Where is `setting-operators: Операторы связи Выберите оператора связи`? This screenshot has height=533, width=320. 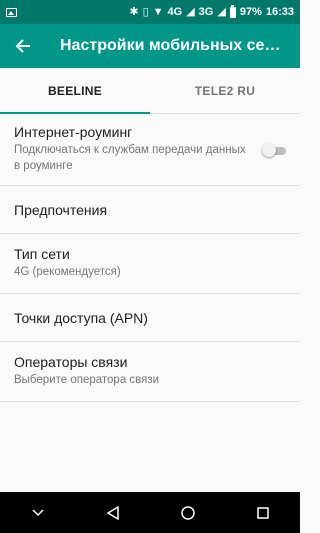 setting-operators: Операторы связи Выберите оператора связи is located at coordinates (150, 372).